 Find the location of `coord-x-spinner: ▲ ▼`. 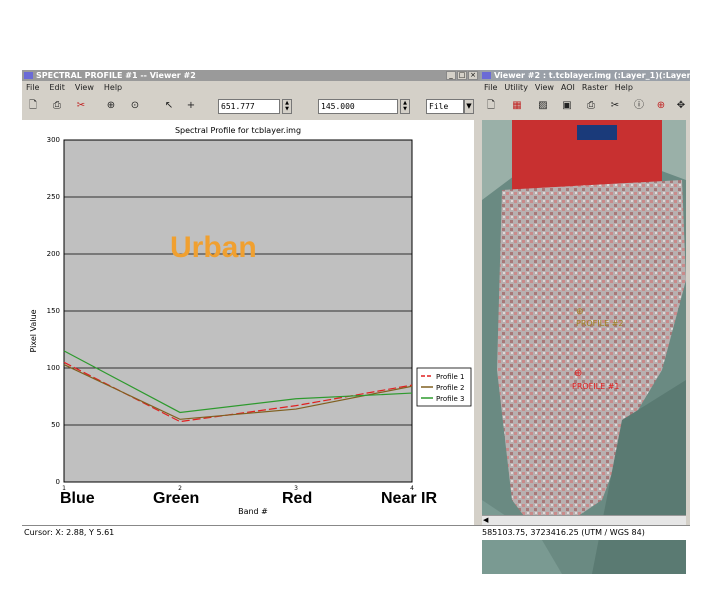

coord-x-spinner: ▲ ▼ is located at coordinates (287, 106).